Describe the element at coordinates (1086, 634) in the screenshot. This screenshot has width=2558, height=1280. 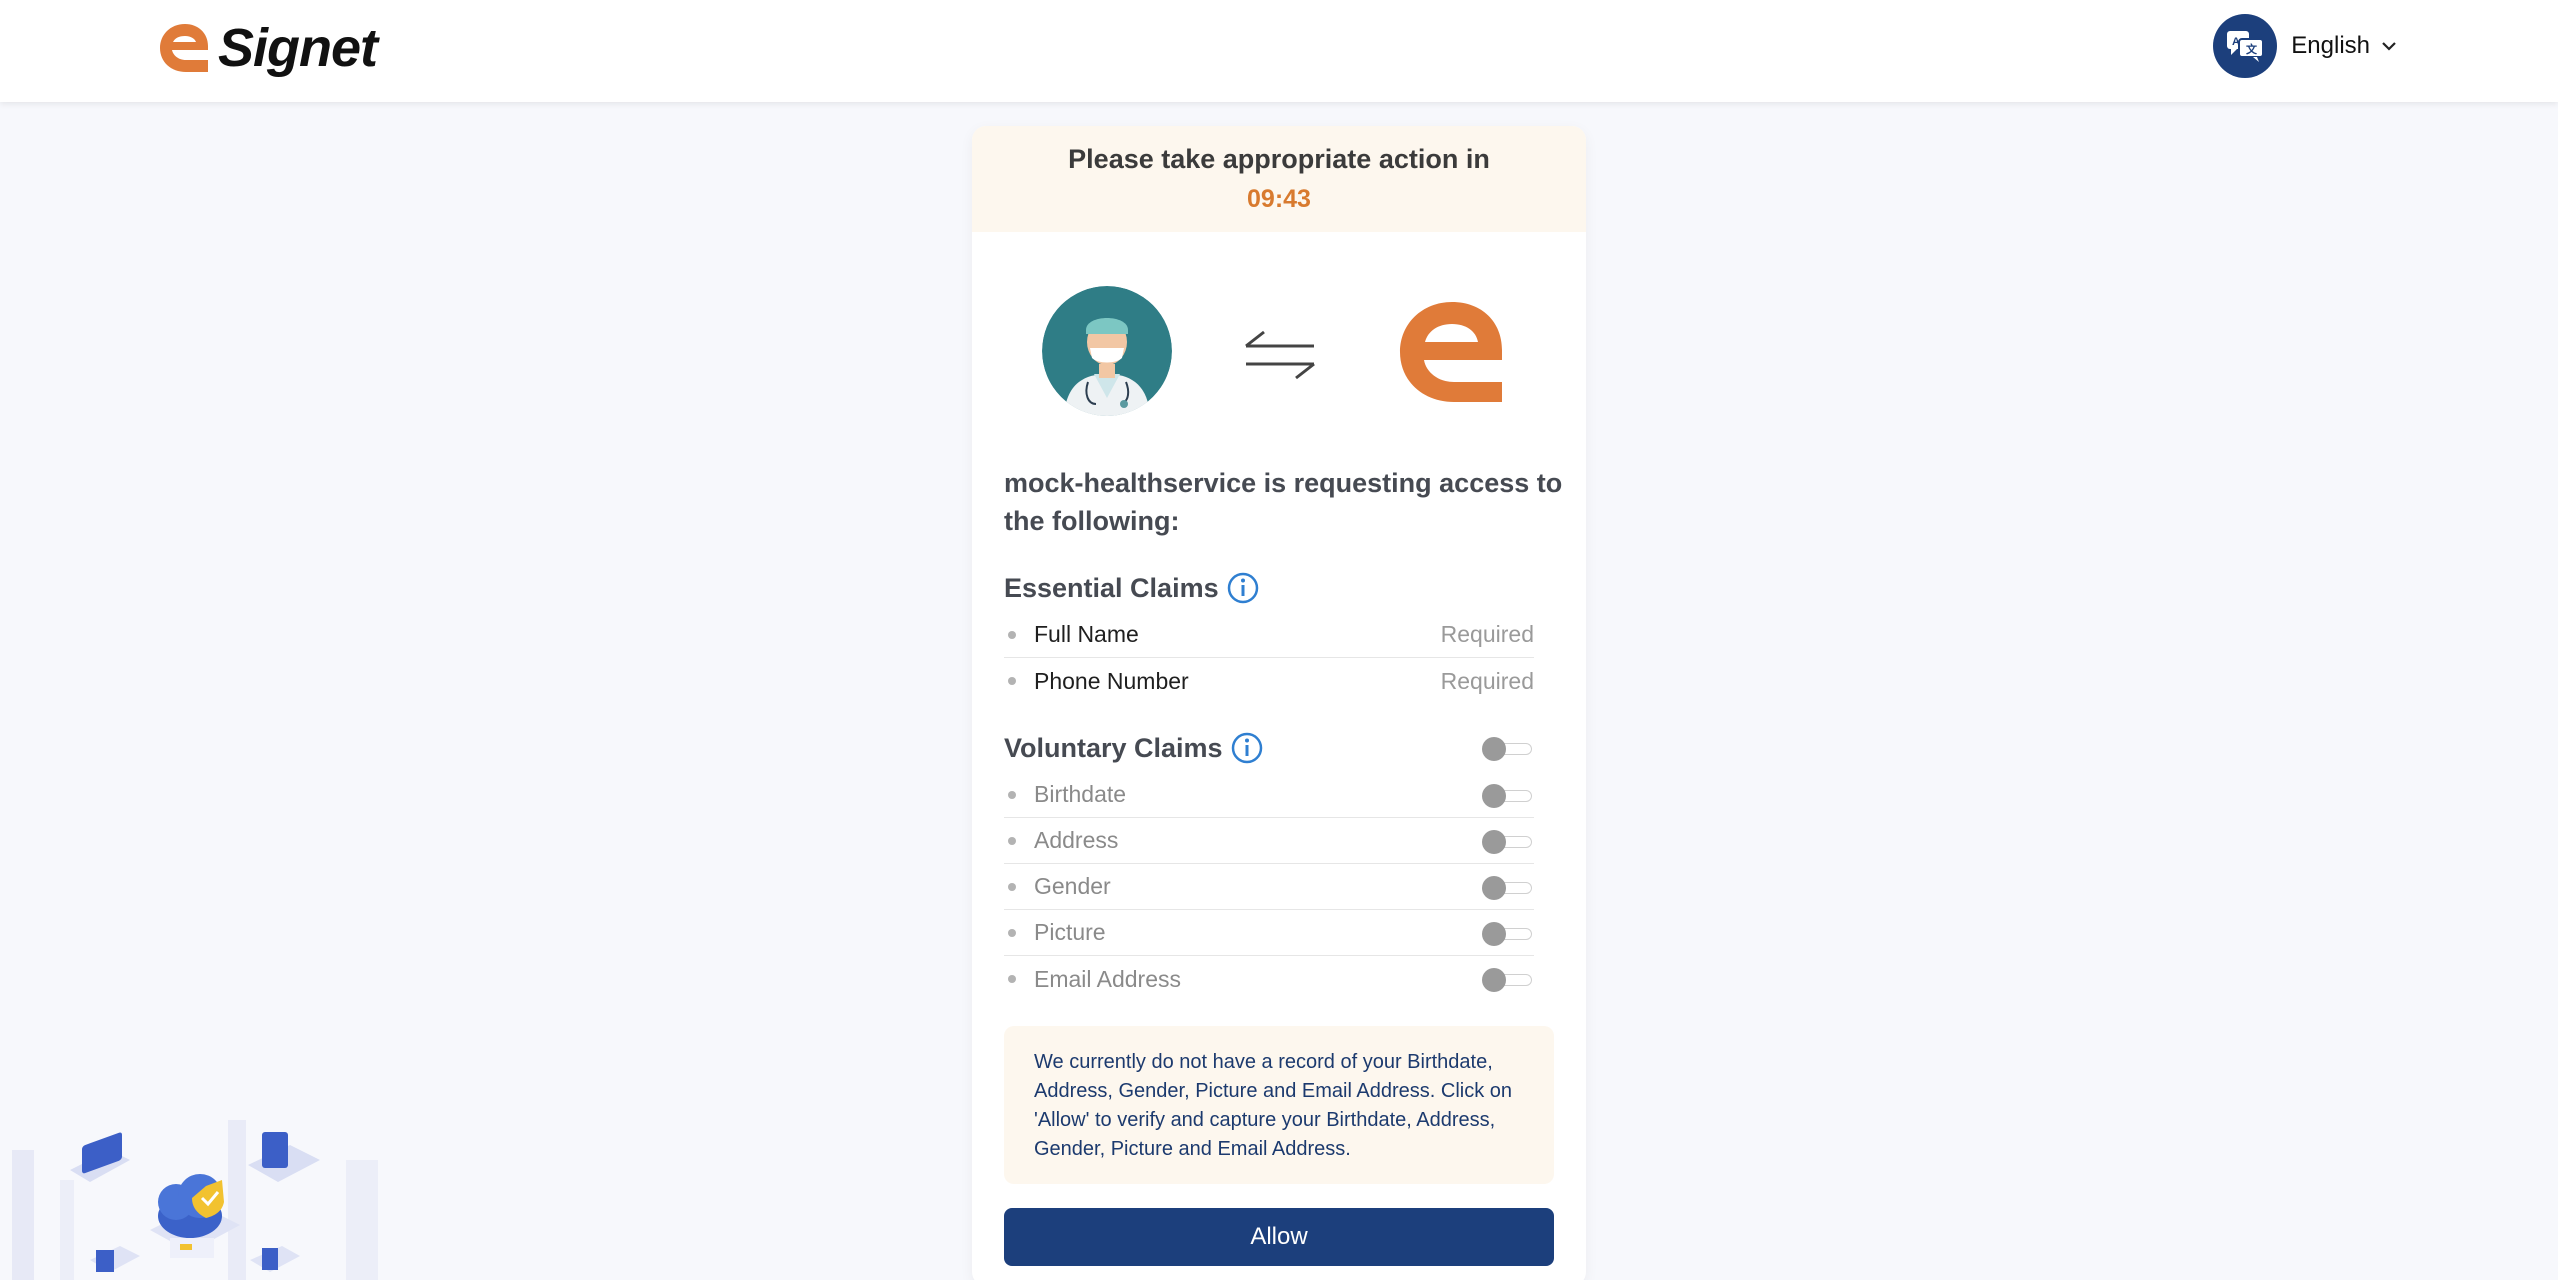
I see `claim-label: Full Name` at that location.